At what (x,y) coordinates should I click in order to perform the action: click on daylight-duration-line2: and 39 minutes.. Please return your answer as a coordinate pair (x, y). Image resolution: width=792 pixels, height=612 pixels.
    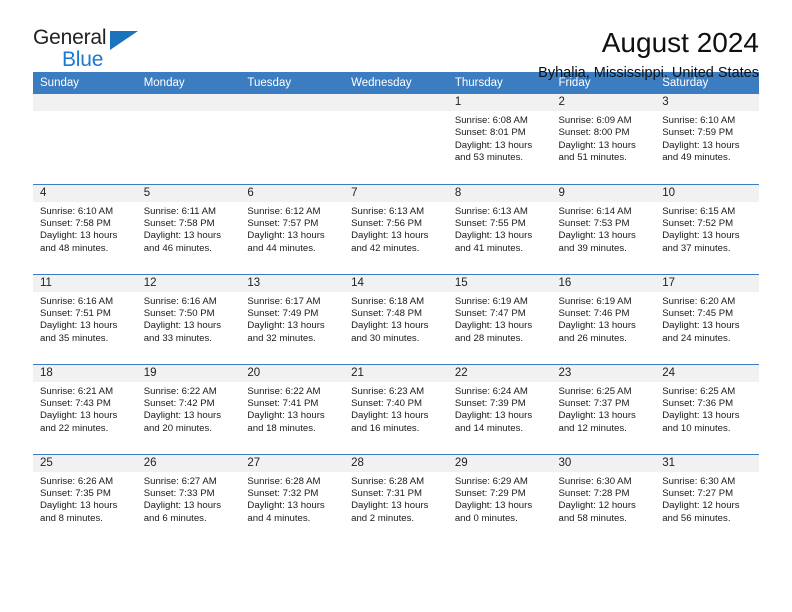
    Looking at the image, I should click on (592, 248).